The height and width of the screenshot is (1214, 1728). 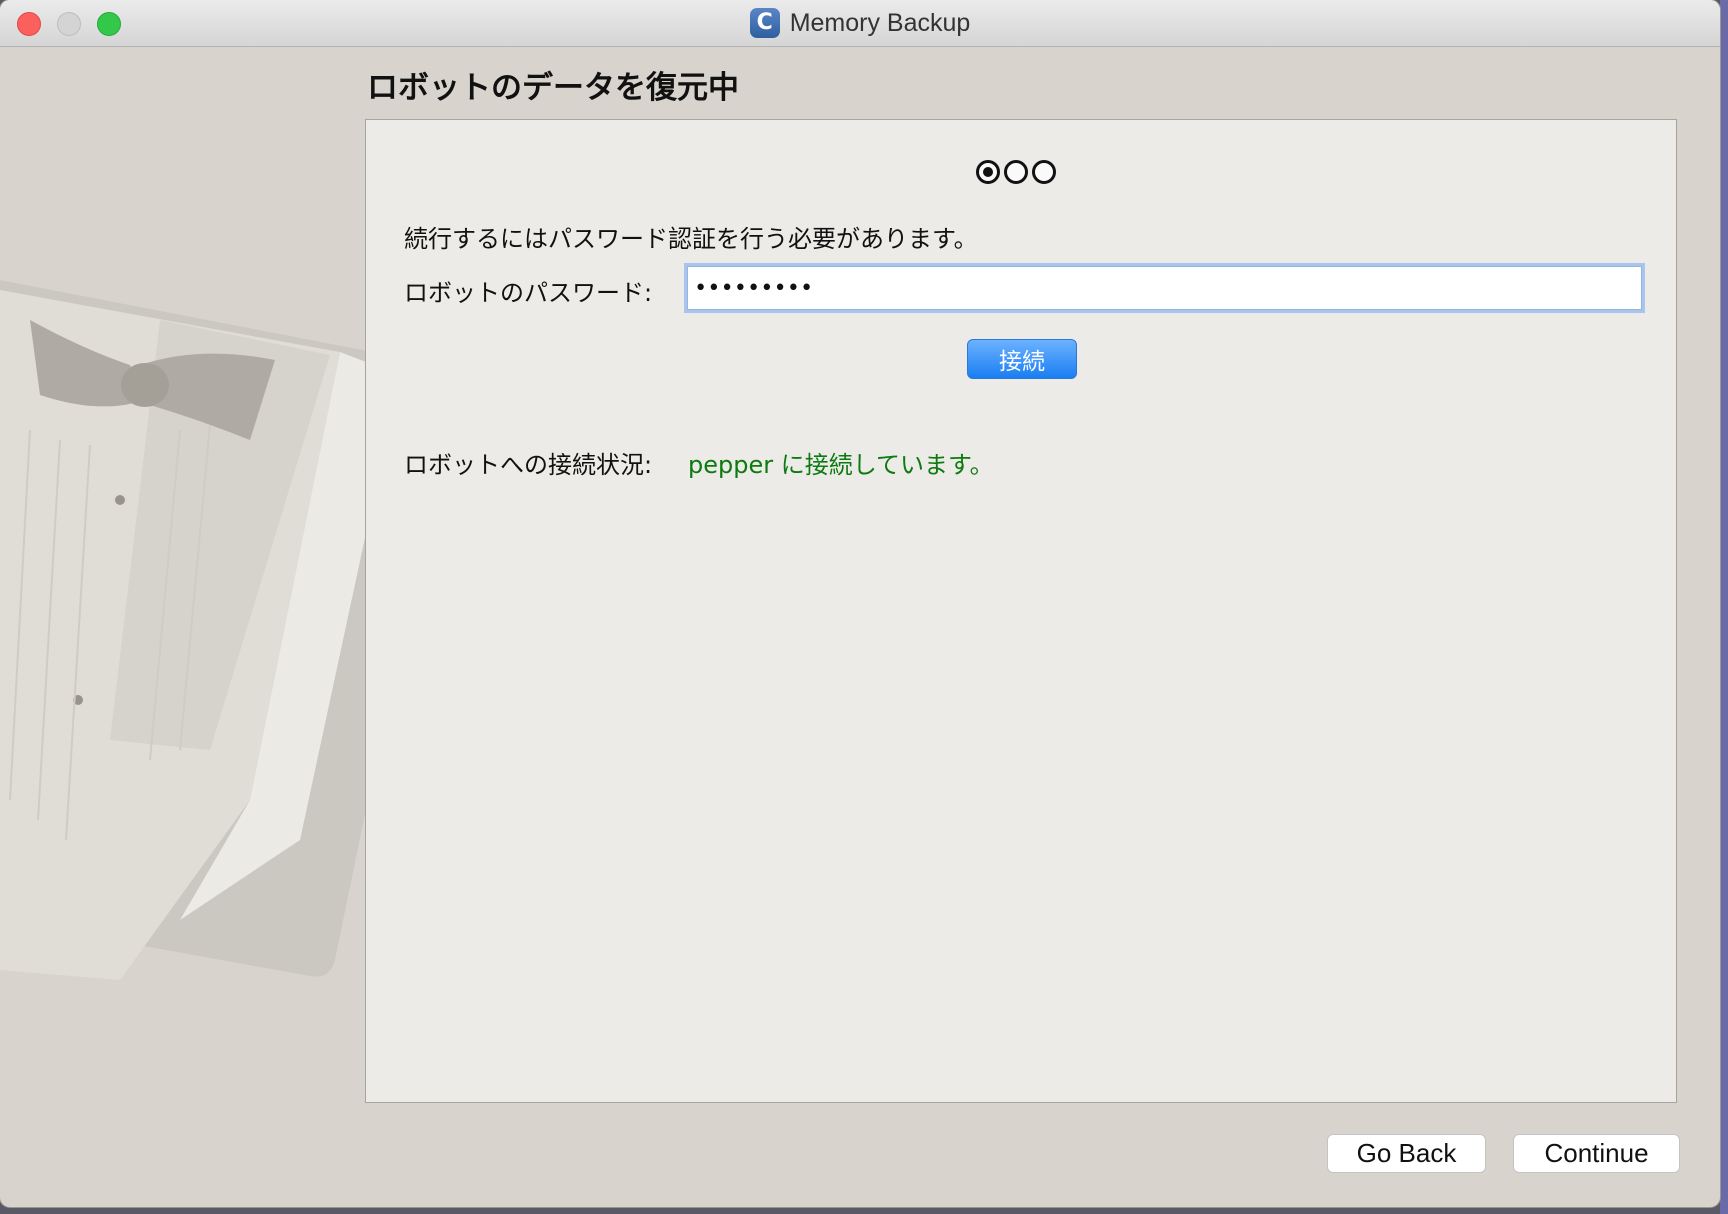 I want to click on step-dot-1-current, so click(x=988, y=172).